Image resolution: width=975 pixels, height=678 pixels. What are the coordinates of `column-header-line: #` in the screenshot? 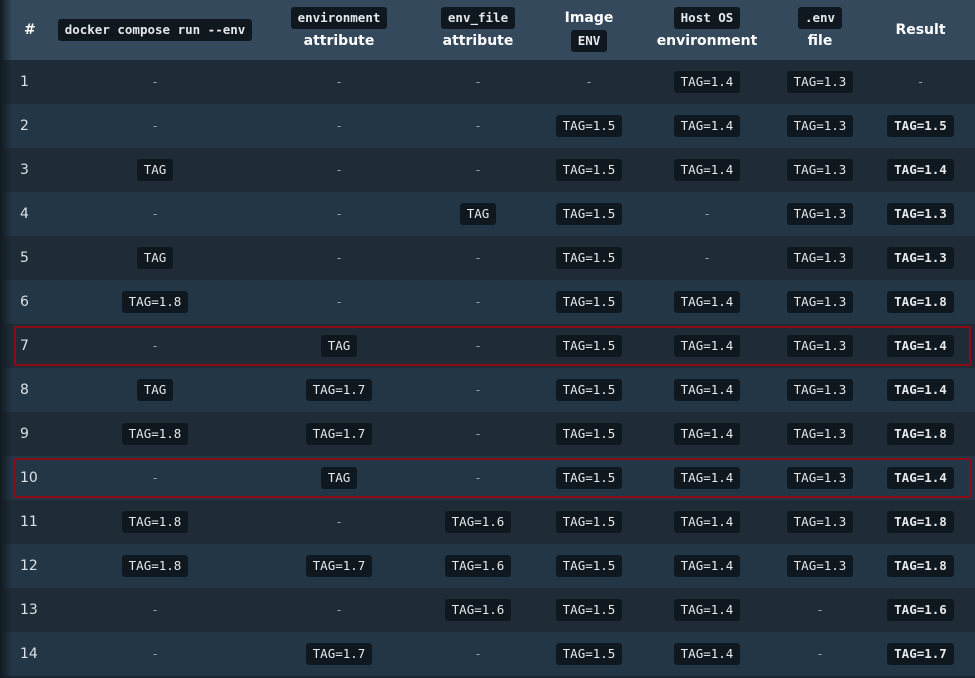 It's located at (37, 30).